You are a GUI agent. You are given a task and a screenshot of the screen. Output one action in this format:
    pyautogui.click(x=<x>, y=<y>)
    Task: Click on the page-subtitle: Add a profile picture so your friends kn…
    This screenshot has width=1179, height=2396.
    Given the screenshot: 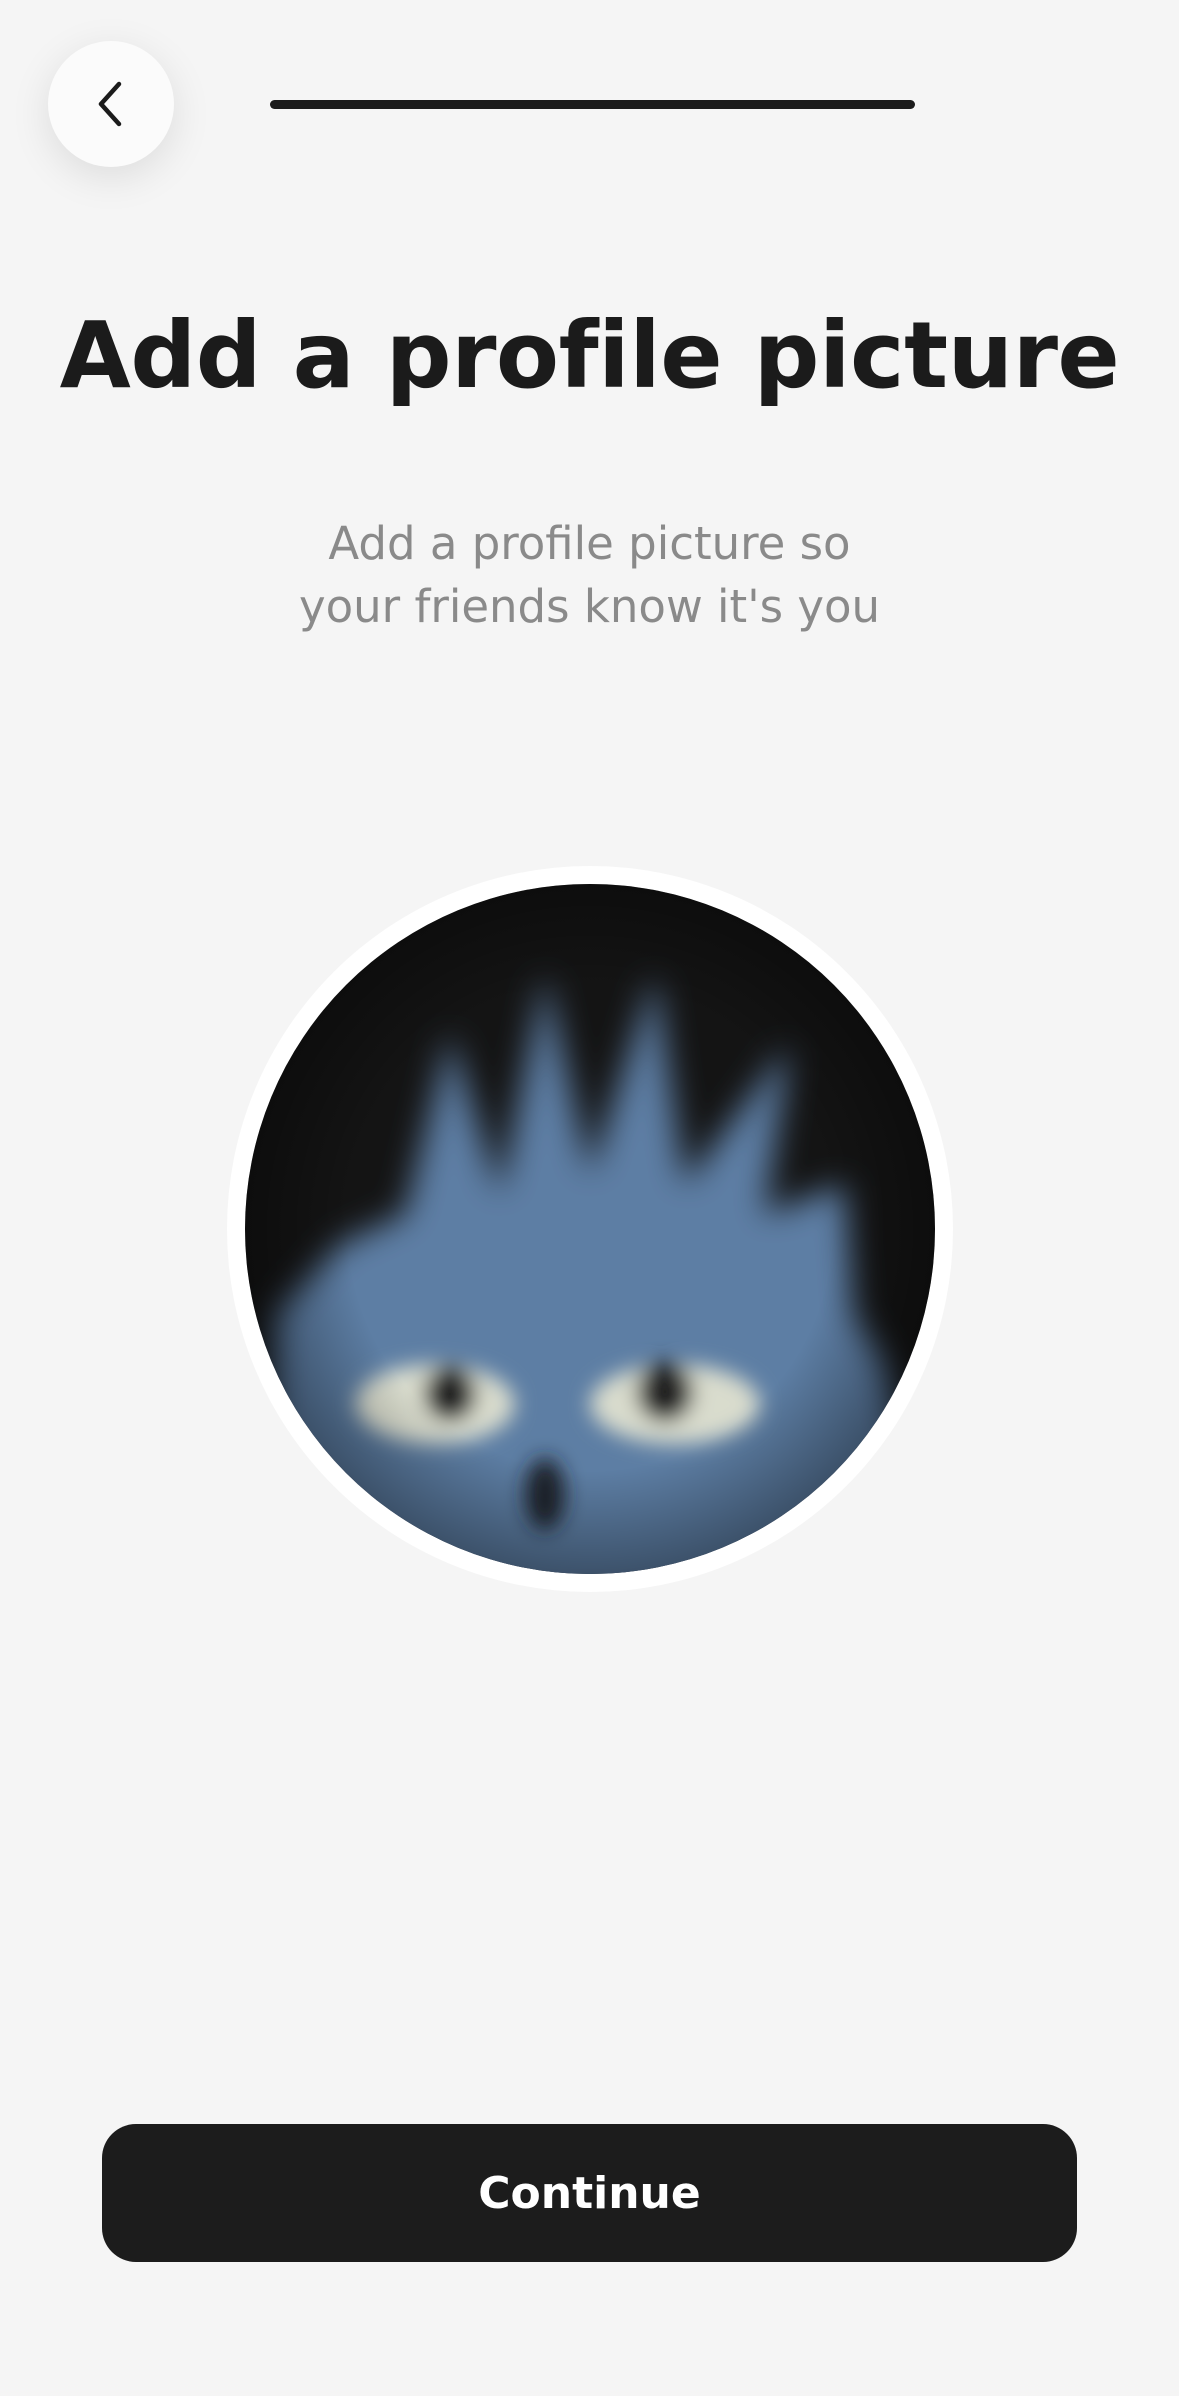 What is the action you would take?
    pyautogui.click(x=589, y=575)
    